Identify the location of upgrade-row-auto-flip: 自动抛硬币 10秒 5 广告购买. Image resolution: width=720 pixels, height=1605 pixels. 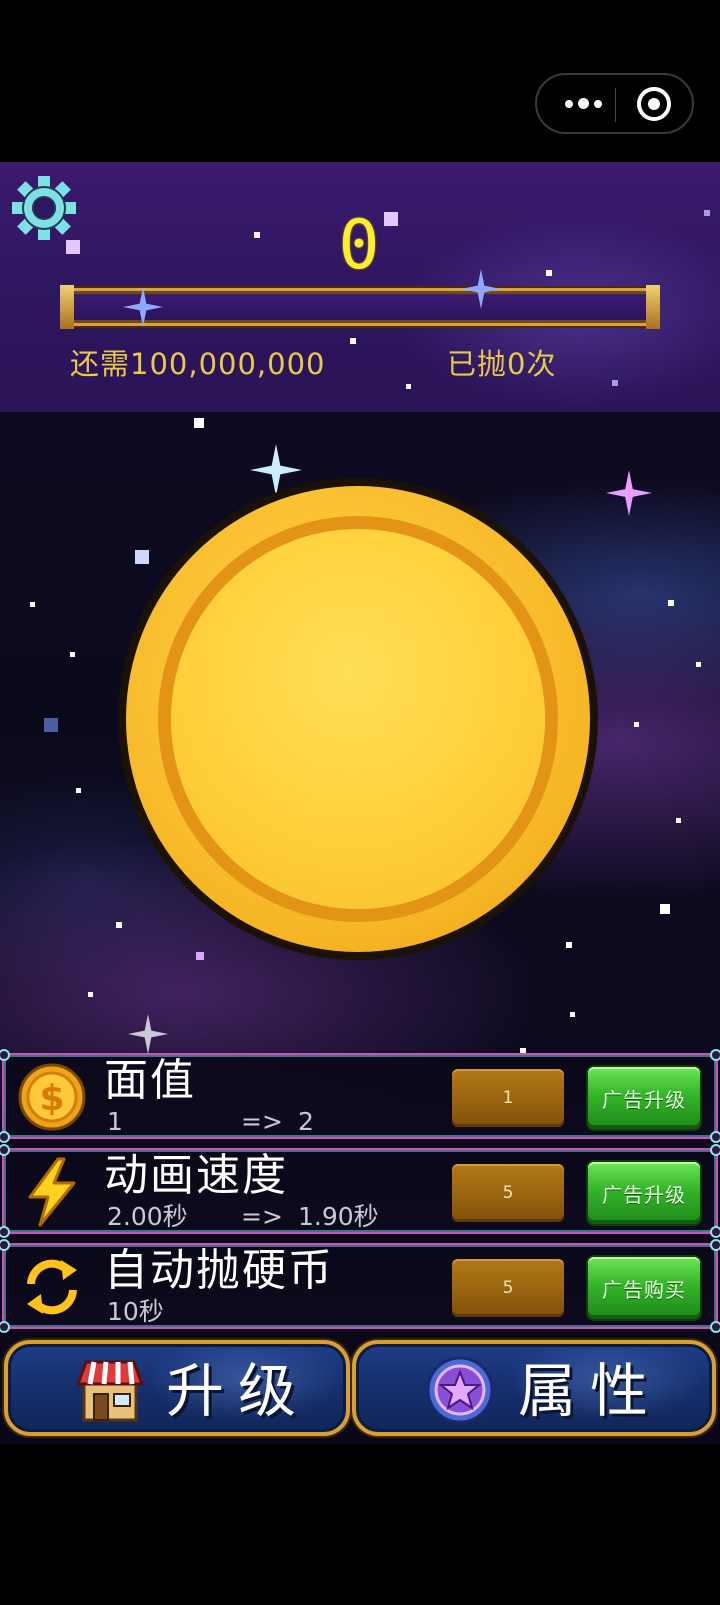
(360, 1286).